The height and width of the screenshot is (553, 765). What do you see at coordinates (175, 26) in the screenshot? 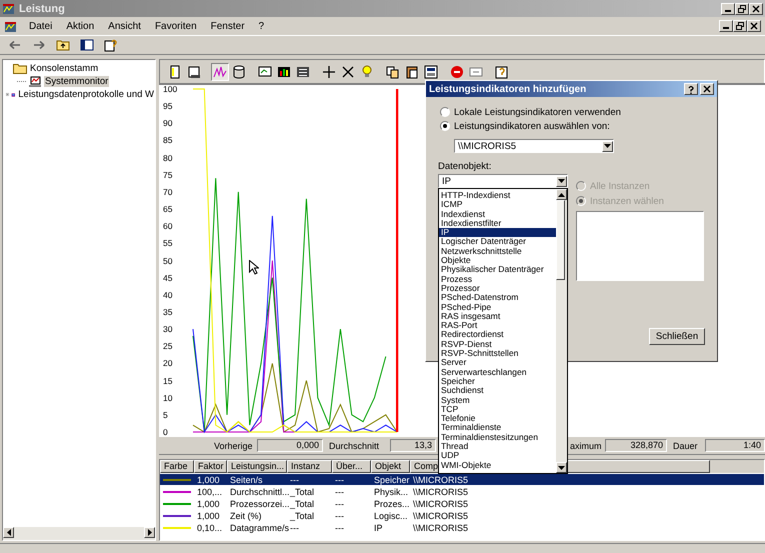
I see `menu-item: Favoriten` at bounding box center [175, 26].